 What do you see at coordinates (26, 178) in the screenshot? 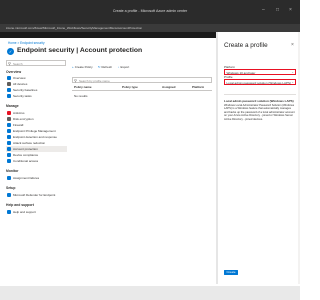
I see `sidebar-item-label: Assignment failures` at bounding box center [26, 178].